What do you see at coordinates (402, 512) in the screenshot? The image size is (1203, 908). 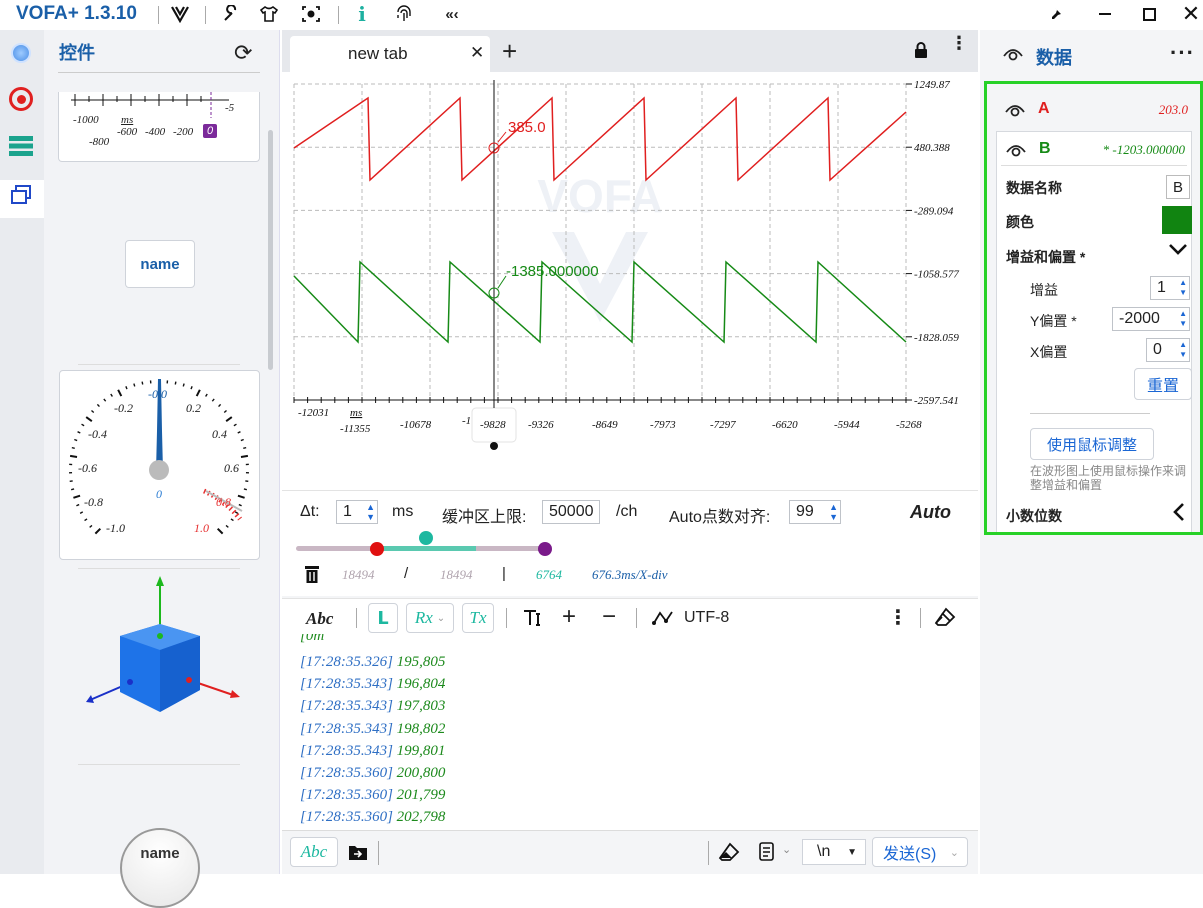 I see `dt-unit: ms` at bounding box center [402, 512].